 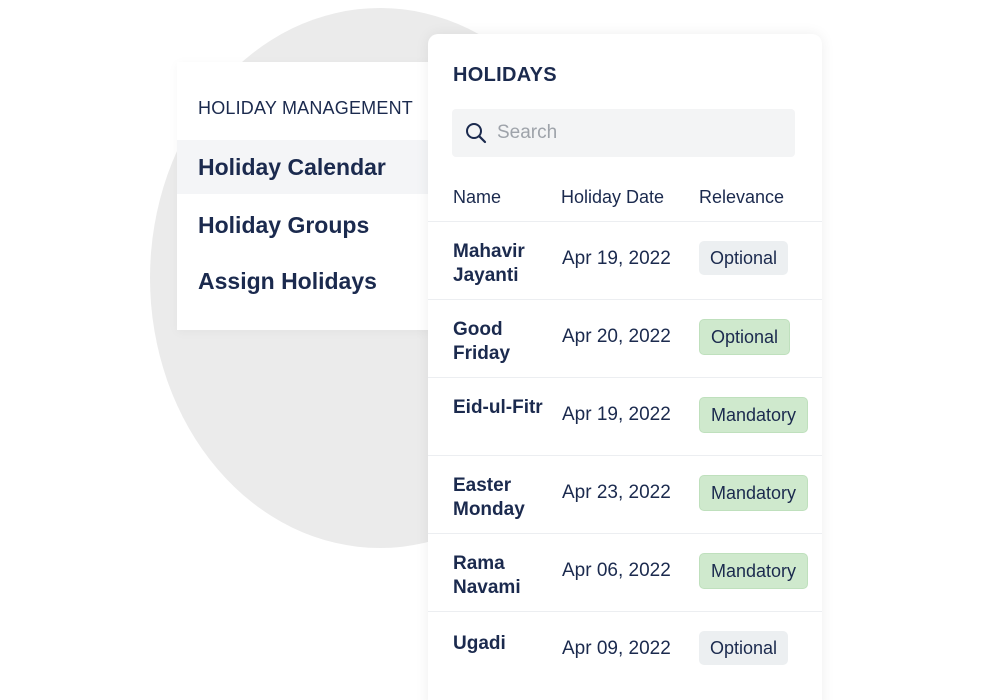 What do you see at coordinates (498, 407) in the screenshot?
I see `holiday-name: Eid-ul-Fitr` at bounding box center [498, 407].